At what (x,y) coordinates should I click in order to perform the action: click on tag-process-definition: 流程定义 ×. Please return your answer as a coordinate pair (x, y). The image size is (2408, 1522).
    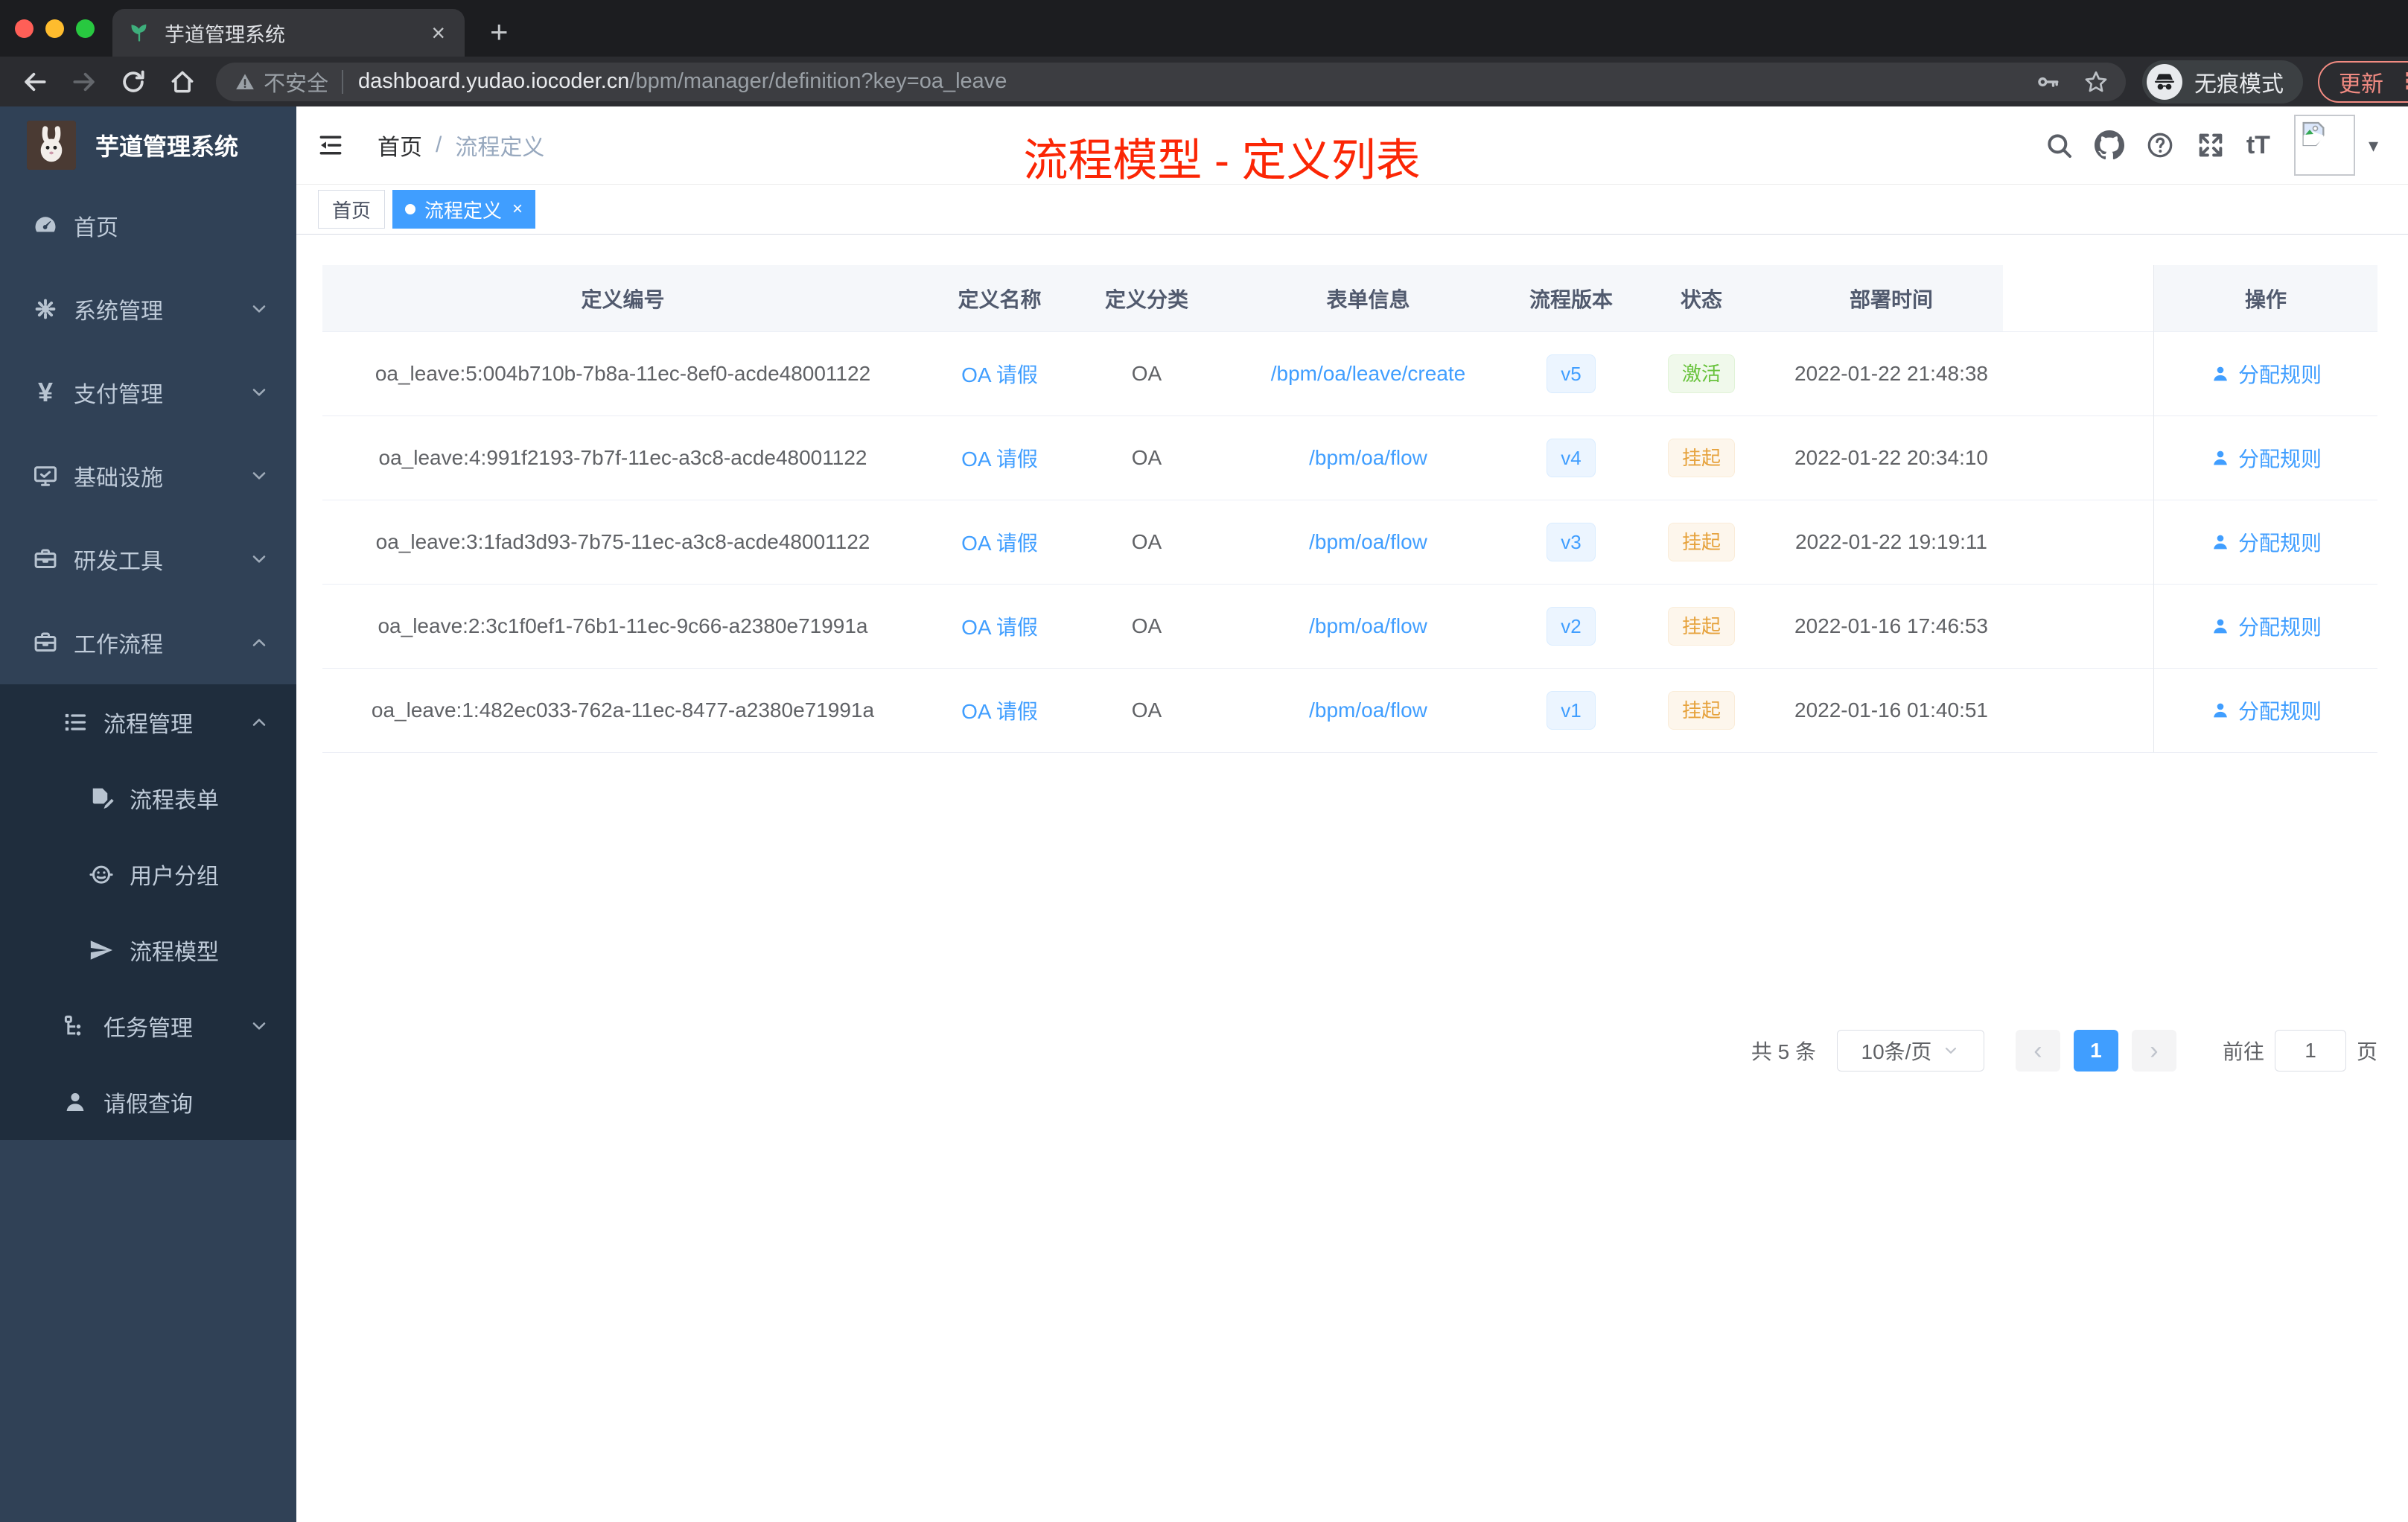
    Looking at the image, I should click on (464, 209).